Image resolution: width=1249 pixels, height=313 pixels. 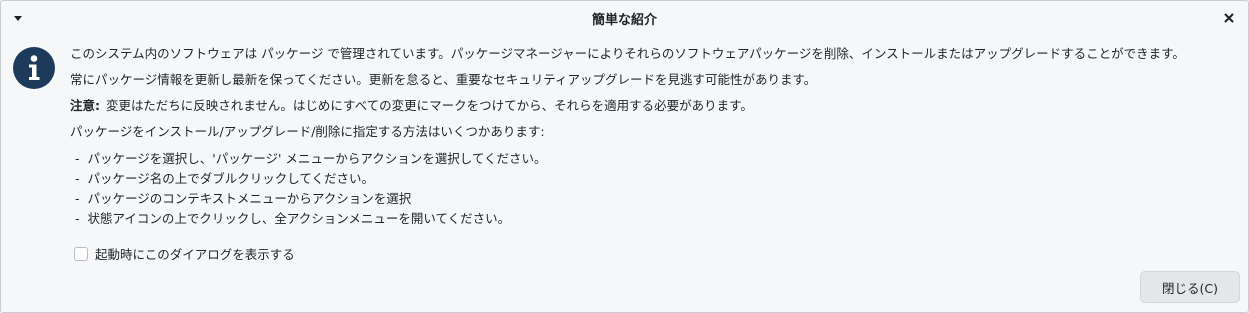 What do you see at coordinates (299, 218) in the screenshot?
I see `list-item-text: 状態アイコンの上でクリックし、全アクションメニューを開いてください。` at bounding box center [299, 218].